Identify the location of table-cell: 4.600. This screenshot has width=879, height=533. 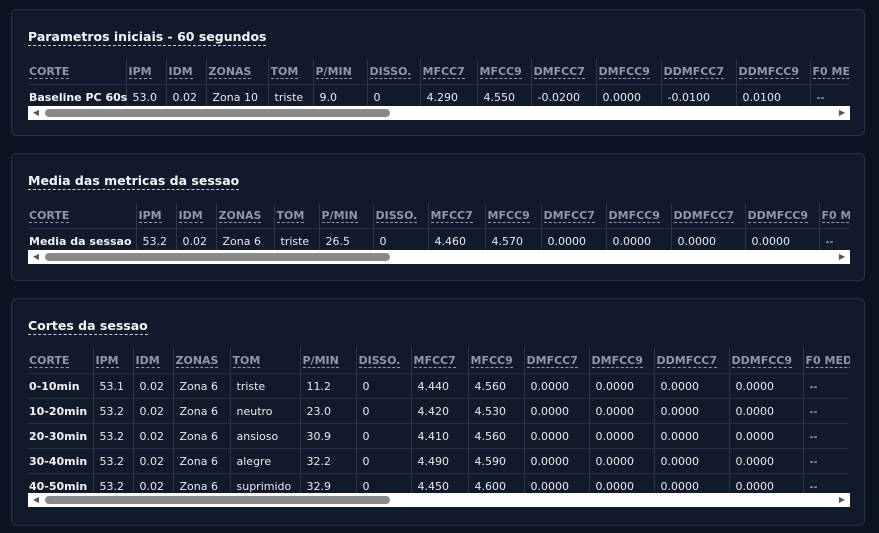
(495, 483).